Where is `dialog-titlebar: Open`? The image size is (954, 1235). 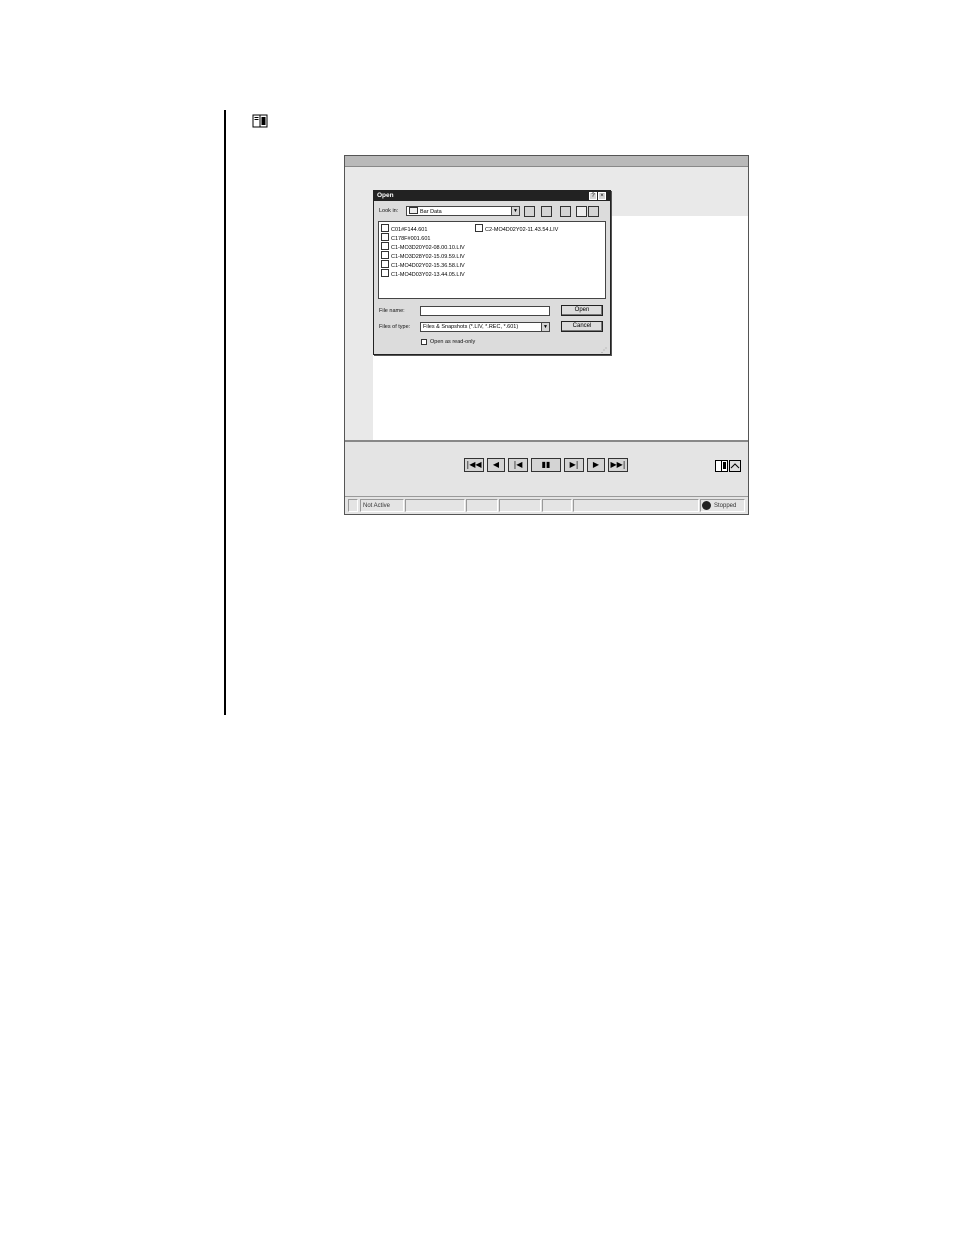 dialog-titlebar: Open is located at coordinates (492, 196).